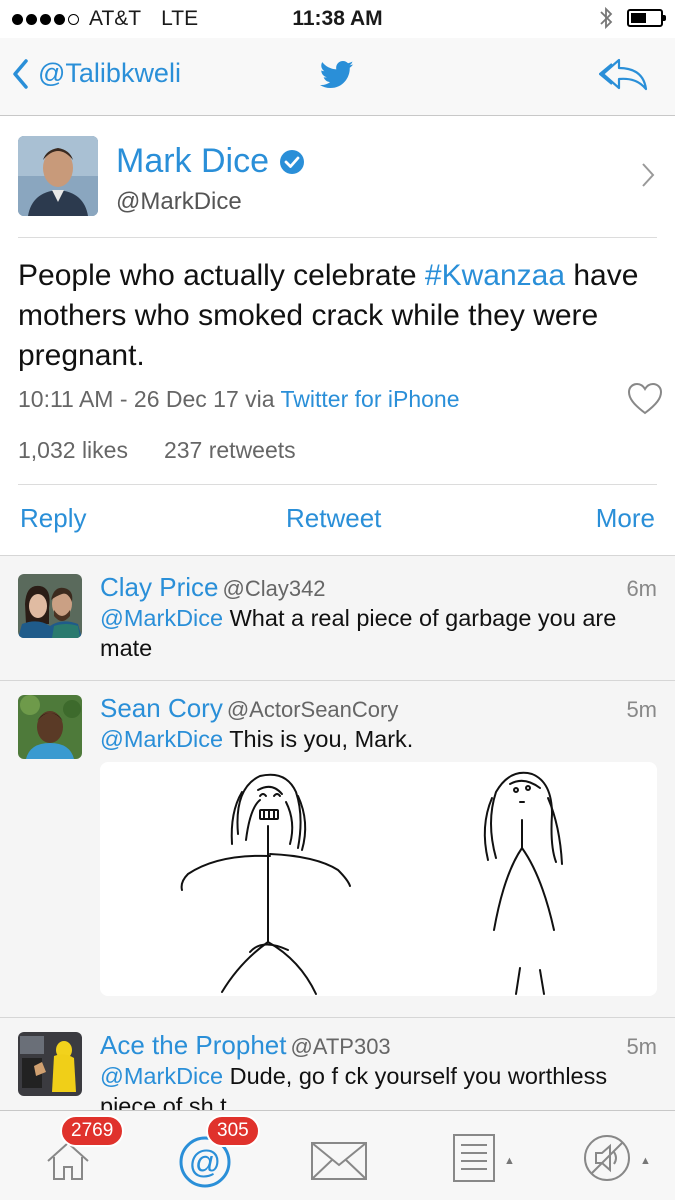 The width and height of the screenshot is (675, 1200). I want to click on reply-author: Ace the Prophet @ATP303, so click(245, 1045).